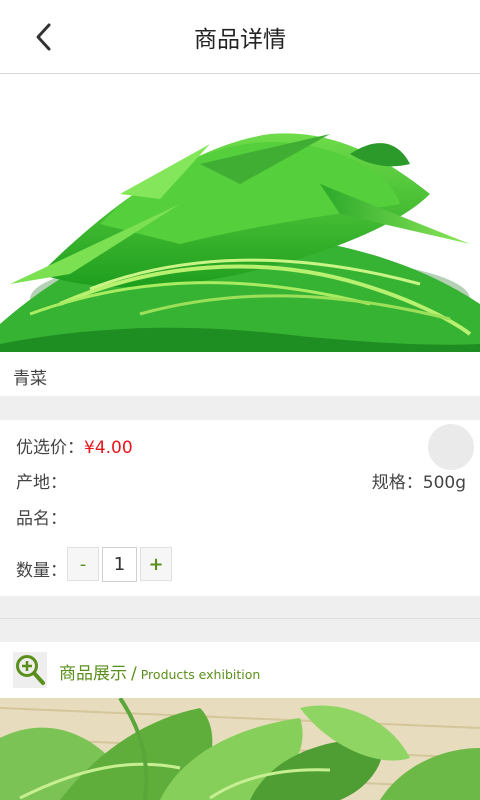  What do you see at coordinates (41, 519) in the screenshot?
I see `product-title-label: 品名：` at bounding box center [41, 519].